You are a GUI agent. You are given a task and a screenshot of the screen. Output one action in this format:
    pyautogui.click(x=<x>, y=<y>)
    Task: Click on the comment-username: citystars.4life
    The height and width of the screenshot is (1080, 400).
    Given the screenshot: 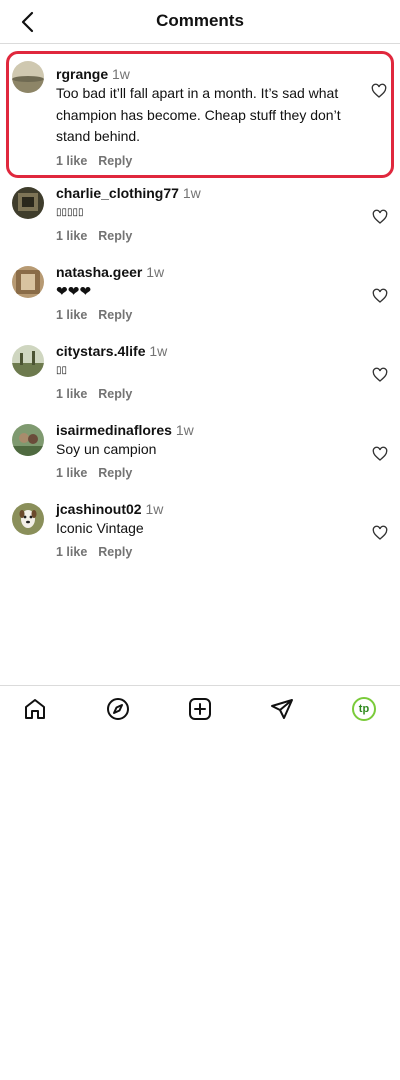 What is the action you would take?
    pyautogui.click(x=101, y=351)
    